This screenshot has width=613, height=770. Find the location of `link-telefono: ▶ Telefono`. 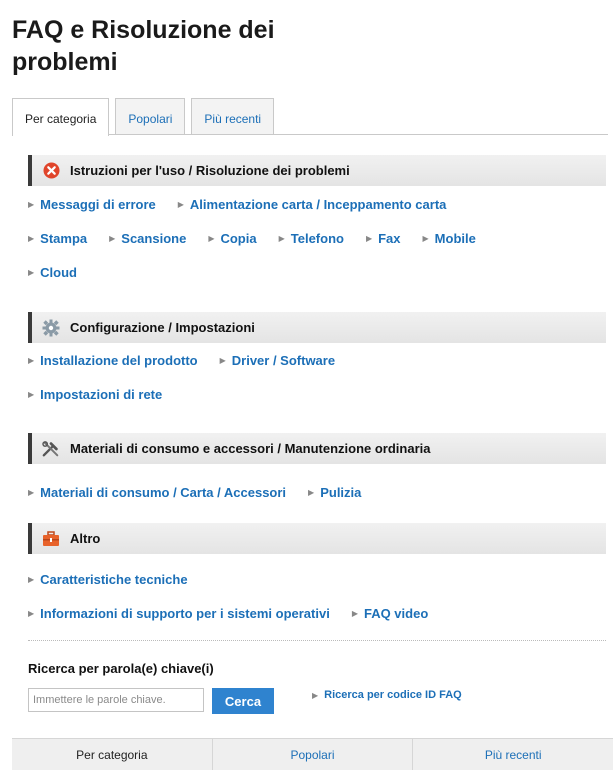

link-telefono: ▶ Telefono is located at coordinates (311, 238).